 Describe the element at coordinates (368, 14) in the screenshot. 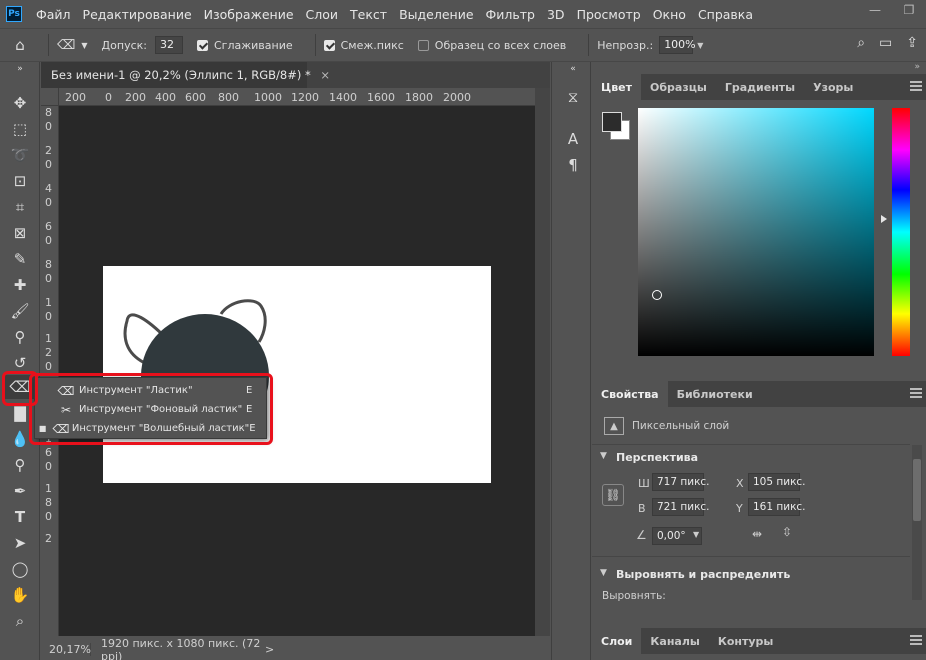

I see `menu-type: Текст` at that location.